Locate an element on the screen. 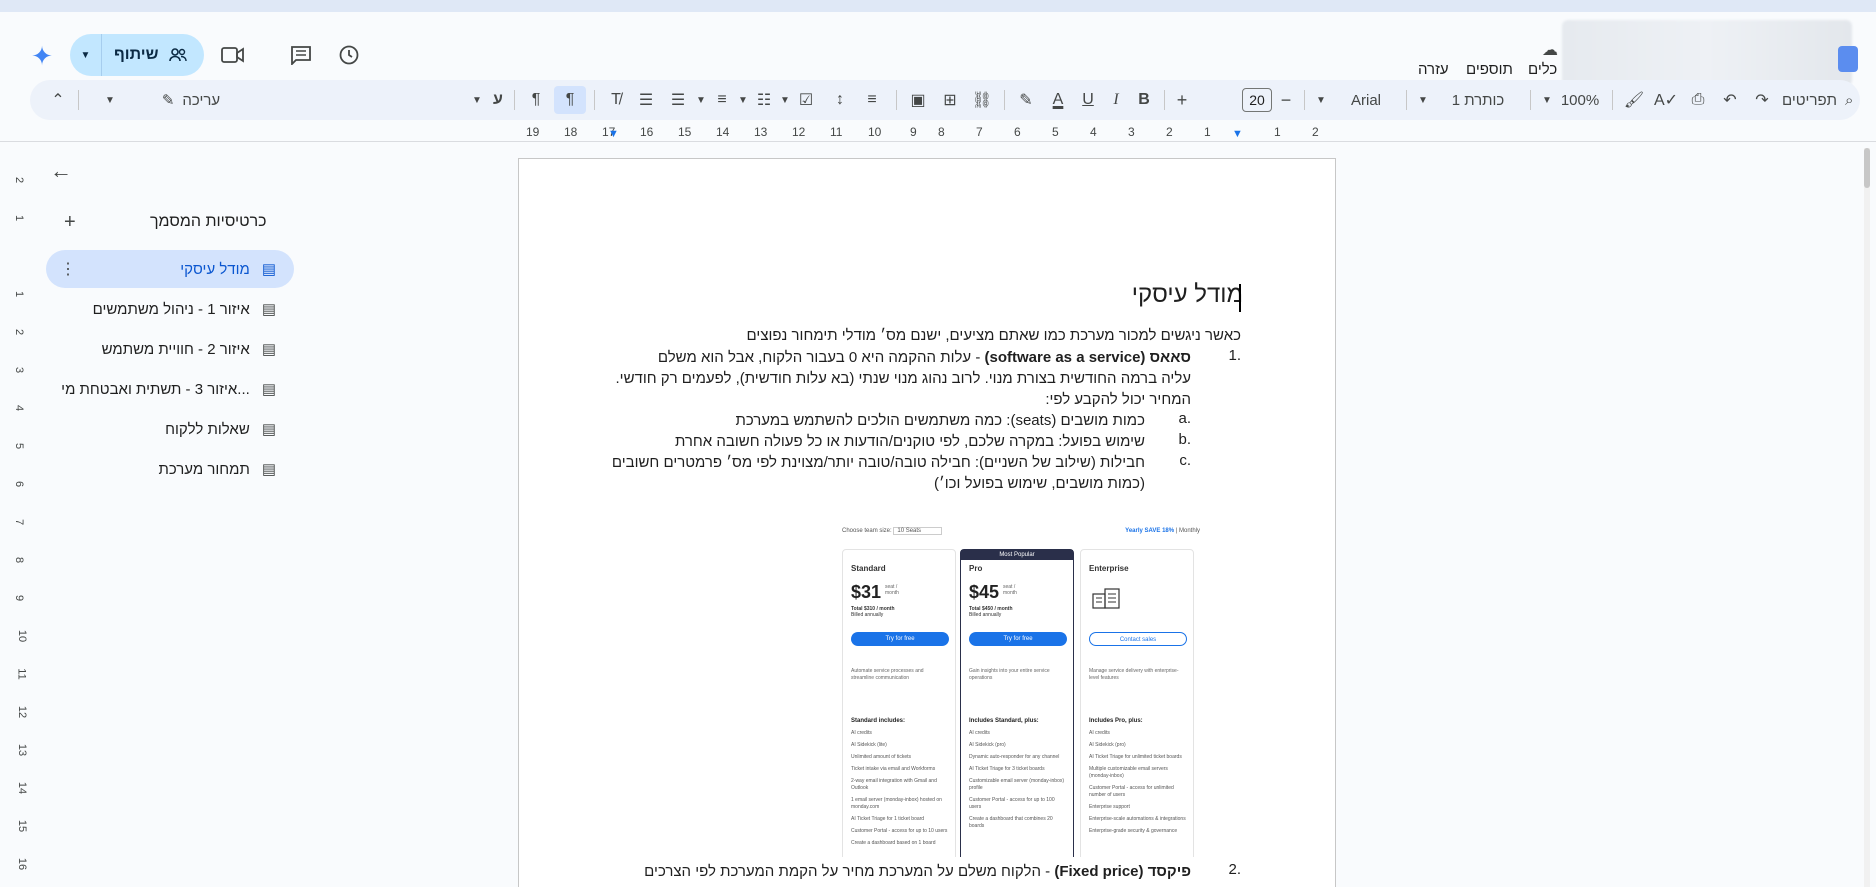 The height and width of the screenshot is (887, 1876). line-spacing-icon: ↕ is located at coordinates (840, 100).